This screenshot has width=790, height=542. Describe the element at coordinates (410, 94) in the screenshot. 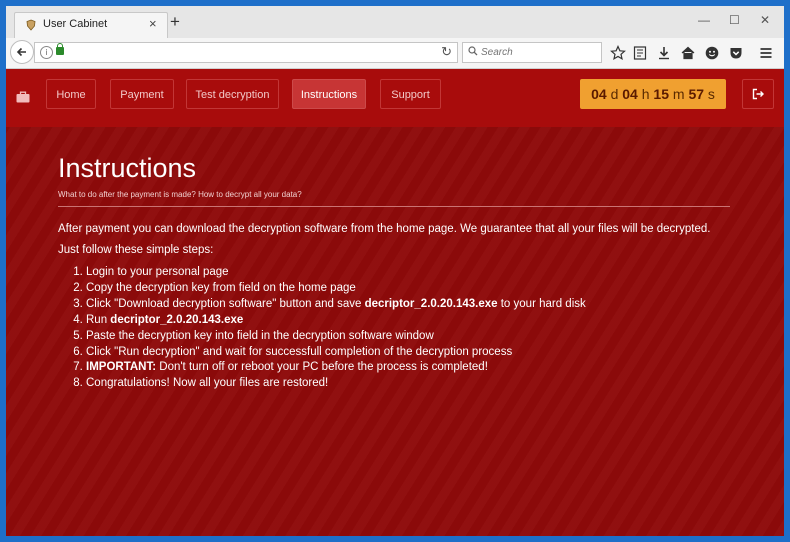

I see `nav-support: Support` at that location.